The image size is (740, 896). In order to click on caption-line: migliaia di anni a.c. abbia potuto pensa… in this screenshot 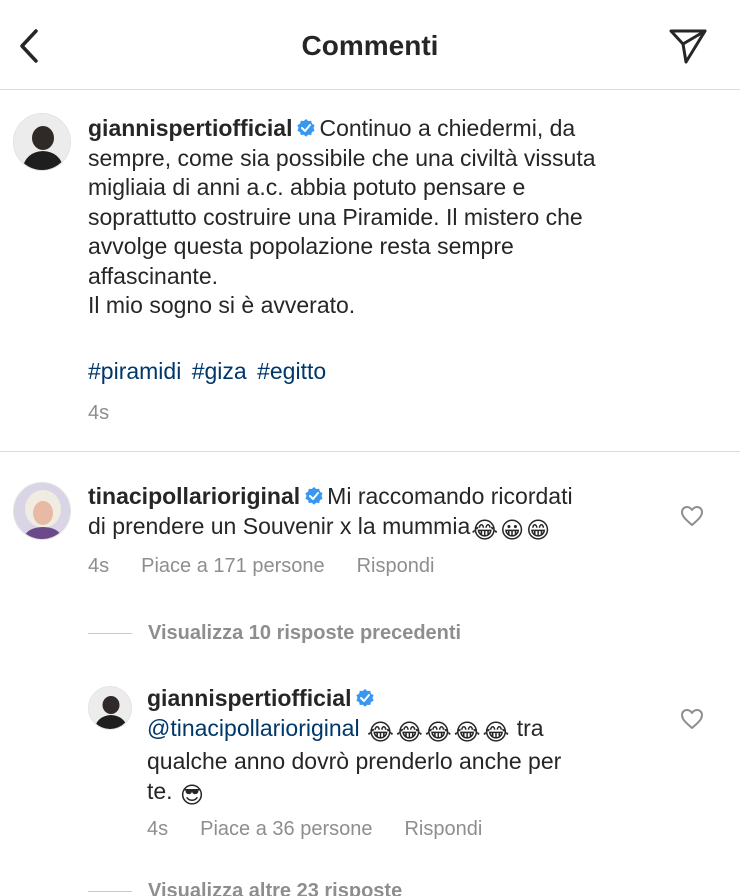, I will do `click(307, 187)`.